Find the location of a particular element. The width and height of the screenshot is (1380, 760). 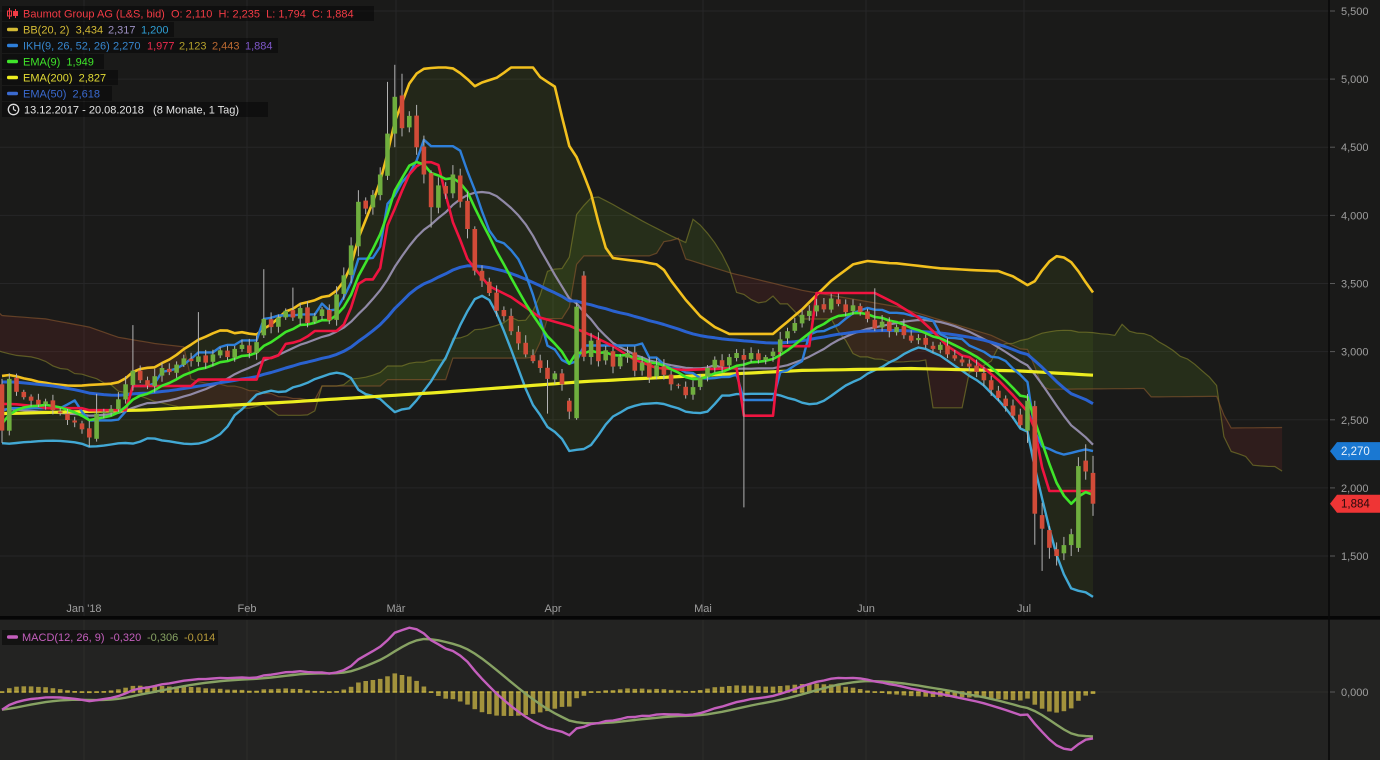

svg-text: Jun is located at coordinates (866, 609).